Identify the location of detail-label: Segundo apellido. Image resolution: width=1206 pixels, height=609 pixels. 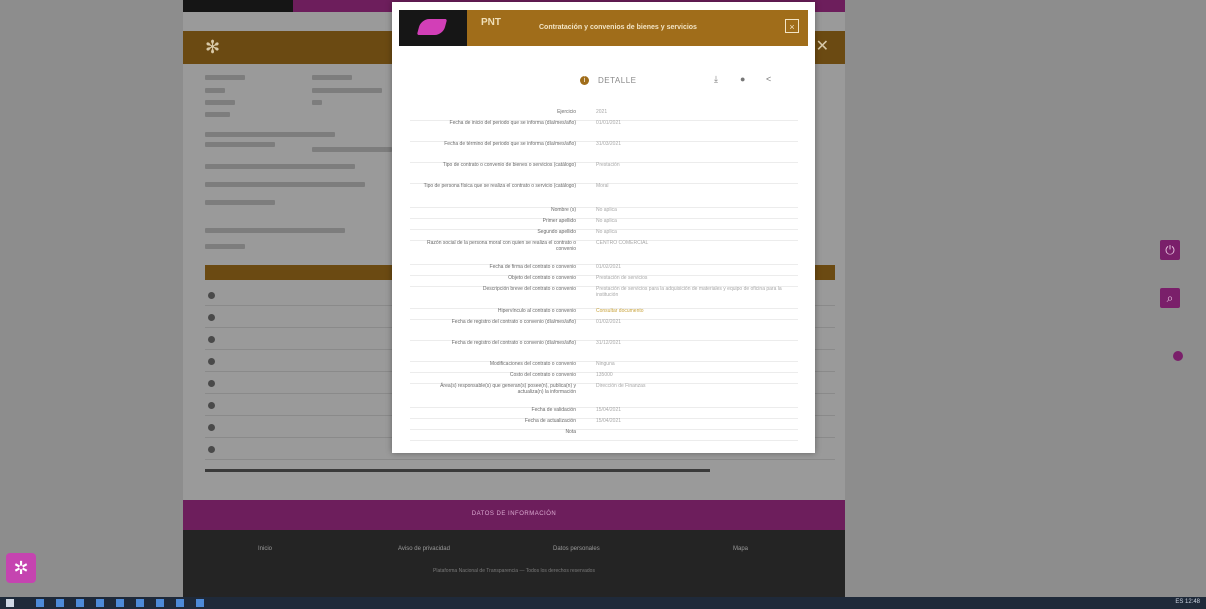
(556, 232).